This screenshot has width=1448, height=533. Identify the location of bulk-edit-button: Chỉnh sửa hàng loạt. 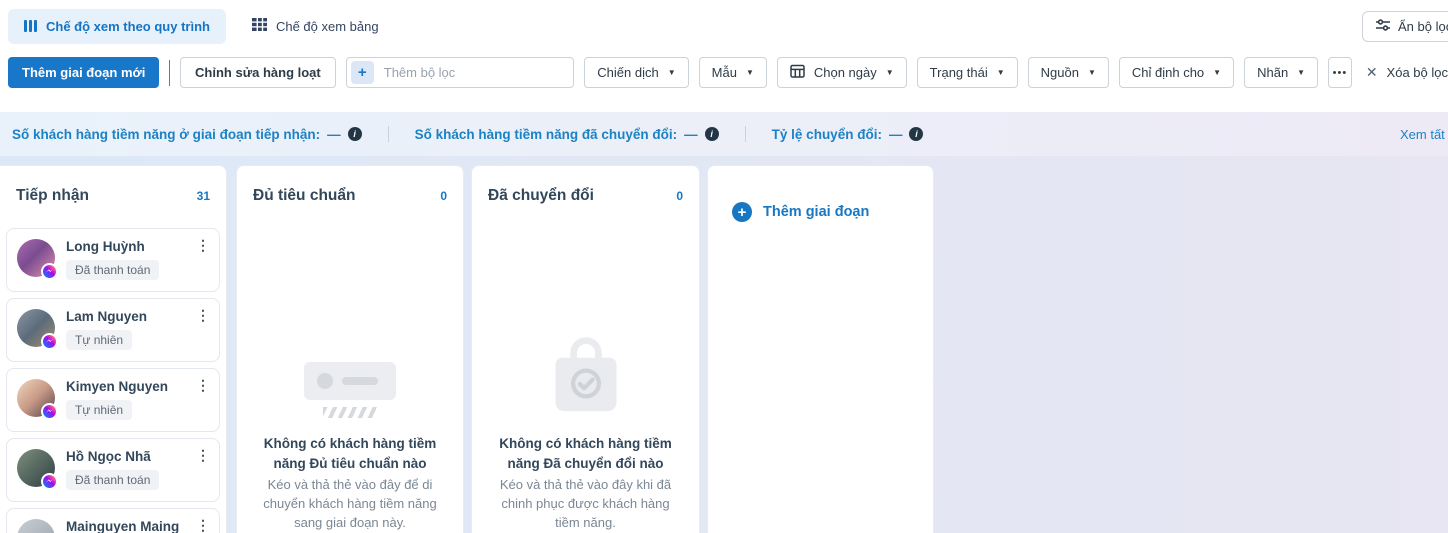
(258, 72).